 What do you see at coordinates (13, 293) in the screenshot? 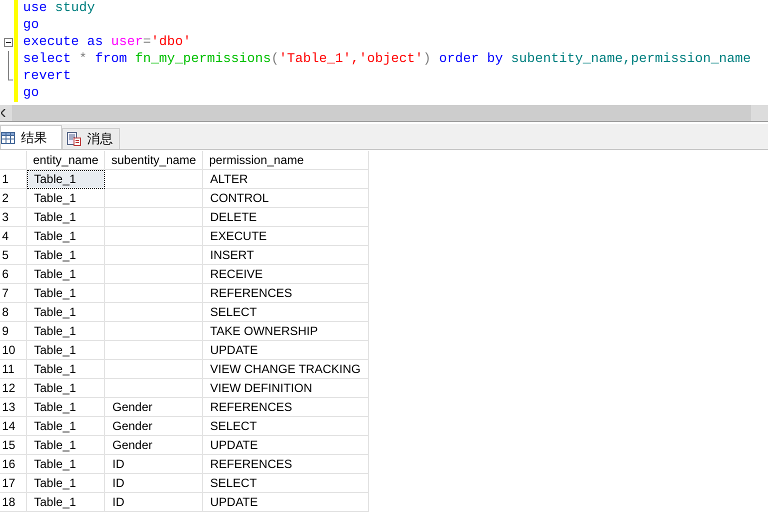
I see `row-number: 7` at bounding box center [13, 293].